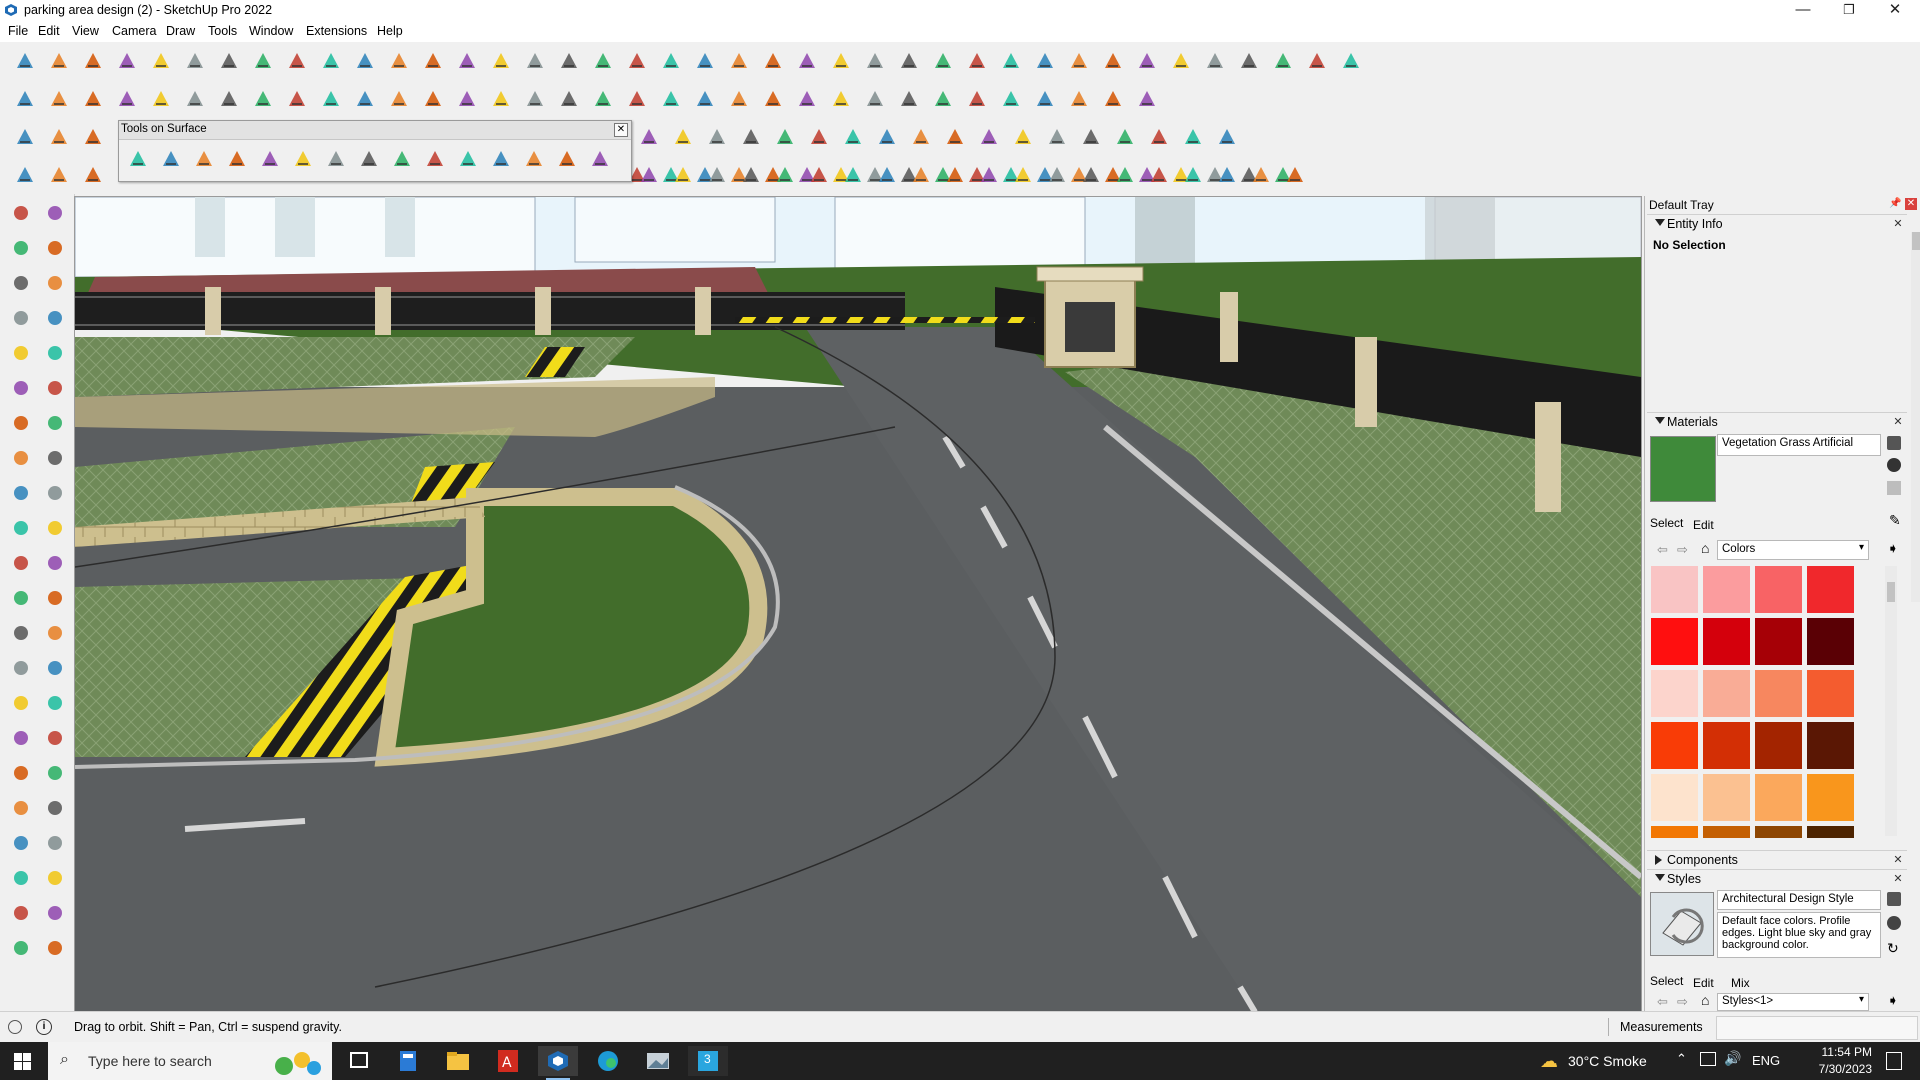 Image resolution: width=1920 pixels, height=1080 pixels. What do you see at coordinates (1777, 421) in the screenshot?
I see `materials-header: Materials ✕` at bounding box center [1777, 421].